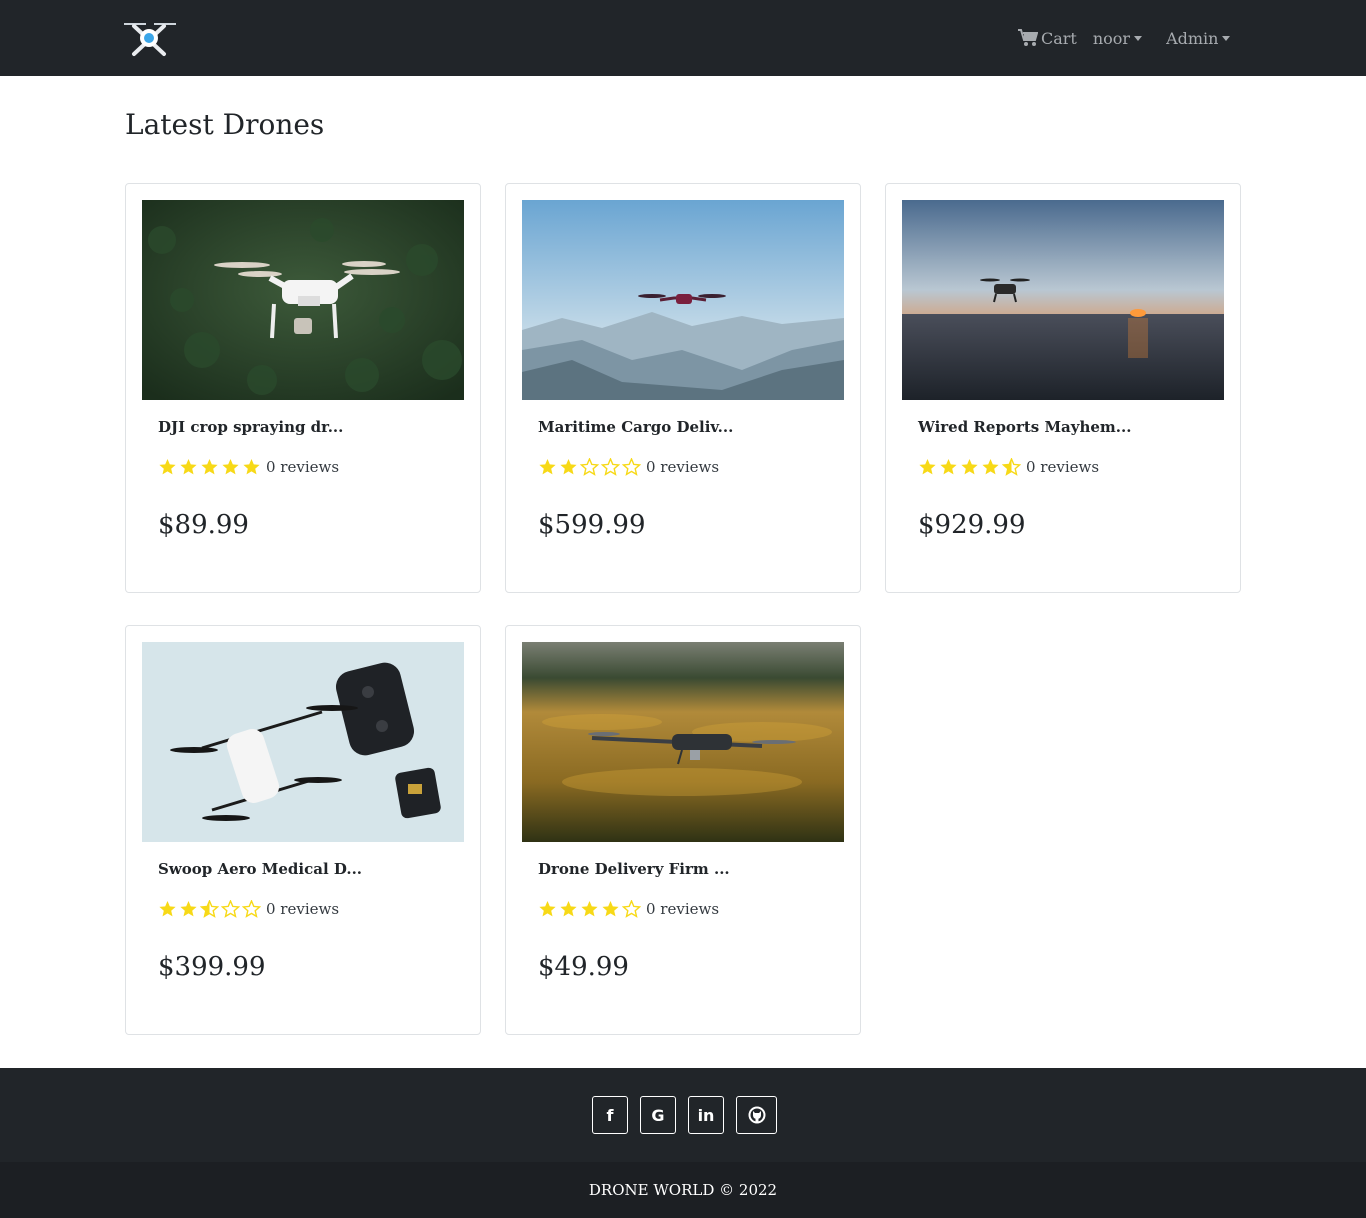 This screenshot has width=1366, height=1218. I want to click on cart-label: Cart, so click(1059, 38).